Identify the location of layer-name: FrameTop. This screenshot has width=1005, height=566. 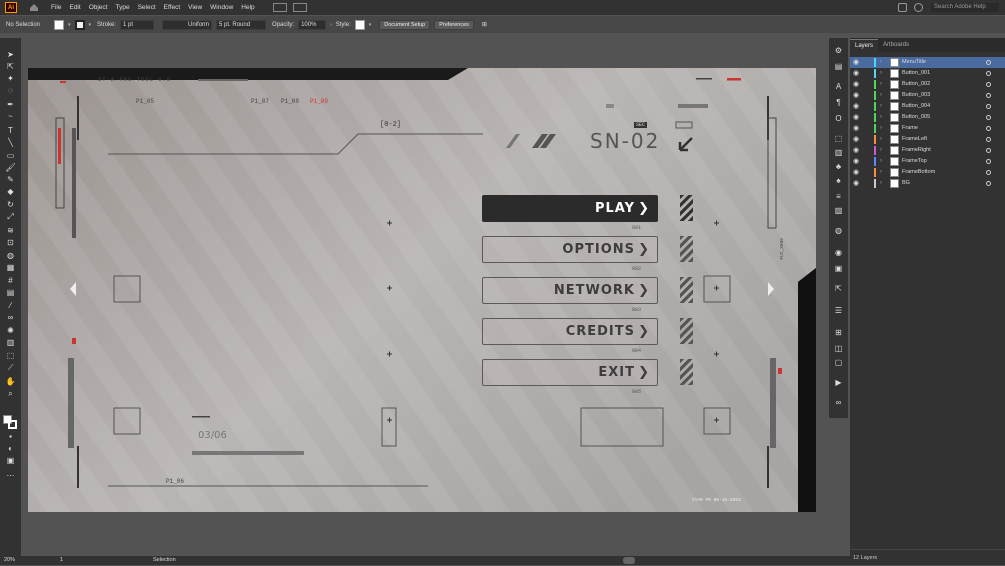
(914, 161).